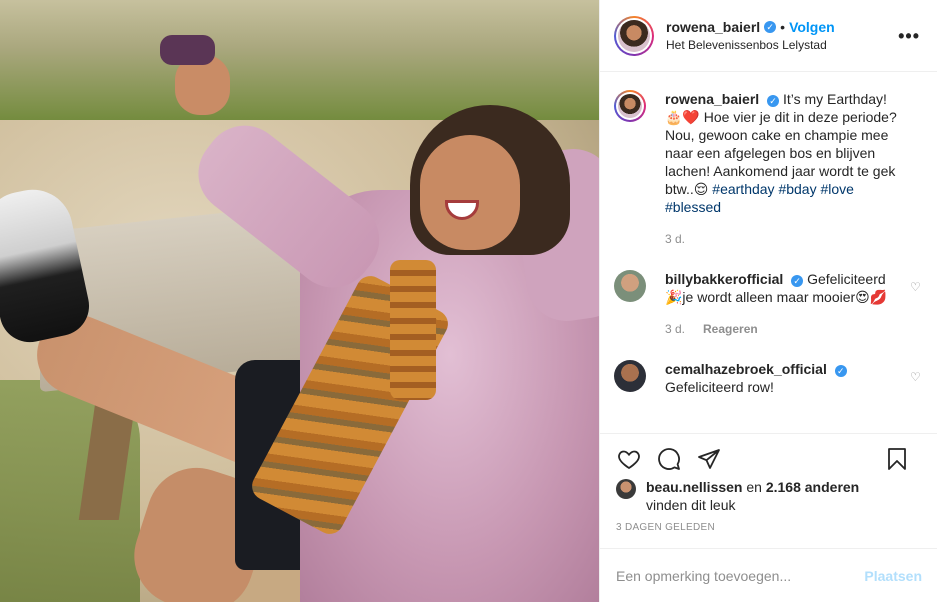  What do you see at coordinates (413, 330) in the screenshot?
I see `scarf-end` at bounding box center [413, 330].